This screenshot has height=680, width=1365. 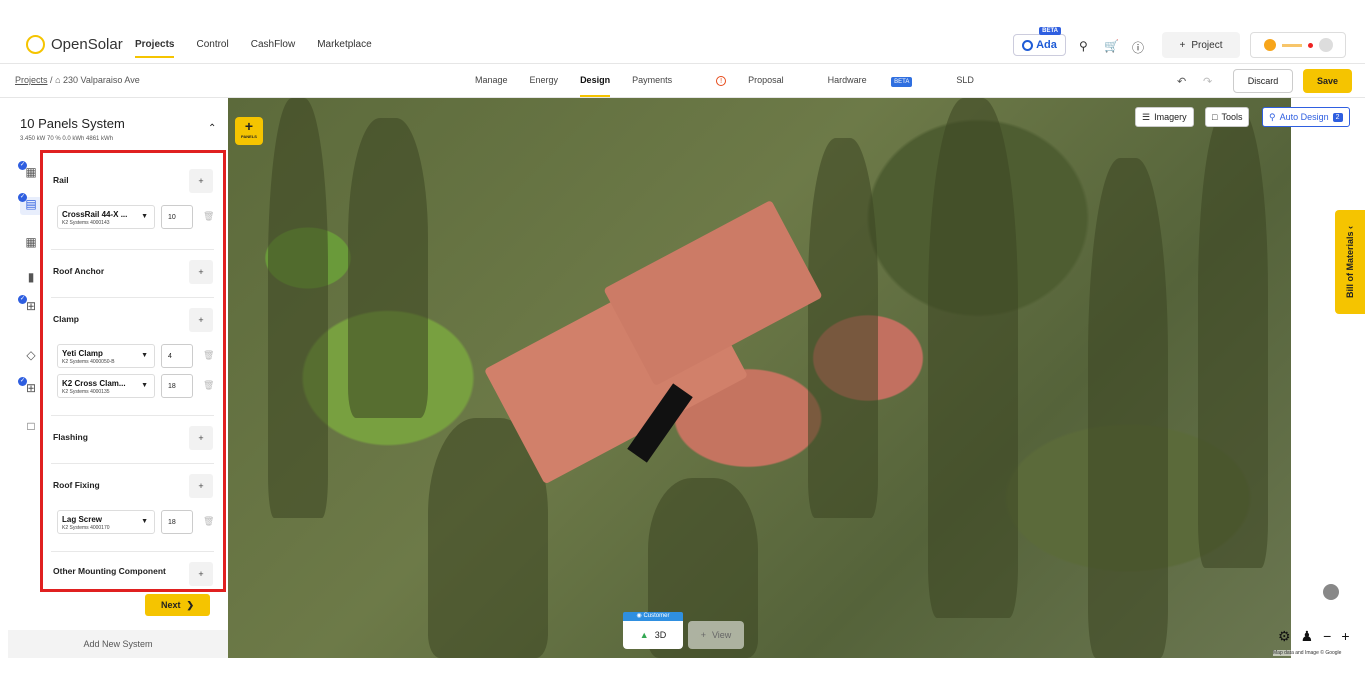 What do you see at coordinates (201, 320) in the screenshot?
I see `add-clamp-button: +` at bounding box center [201, 320].